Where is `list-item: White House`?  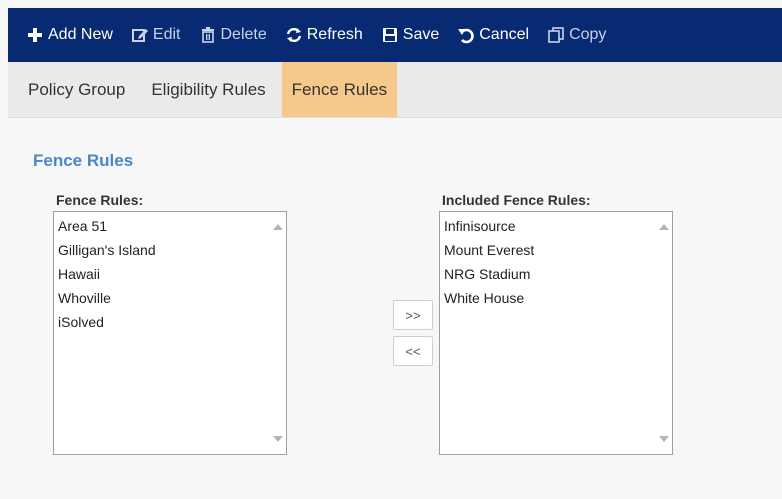
list-item: White House is located at coordinates (556, 298).